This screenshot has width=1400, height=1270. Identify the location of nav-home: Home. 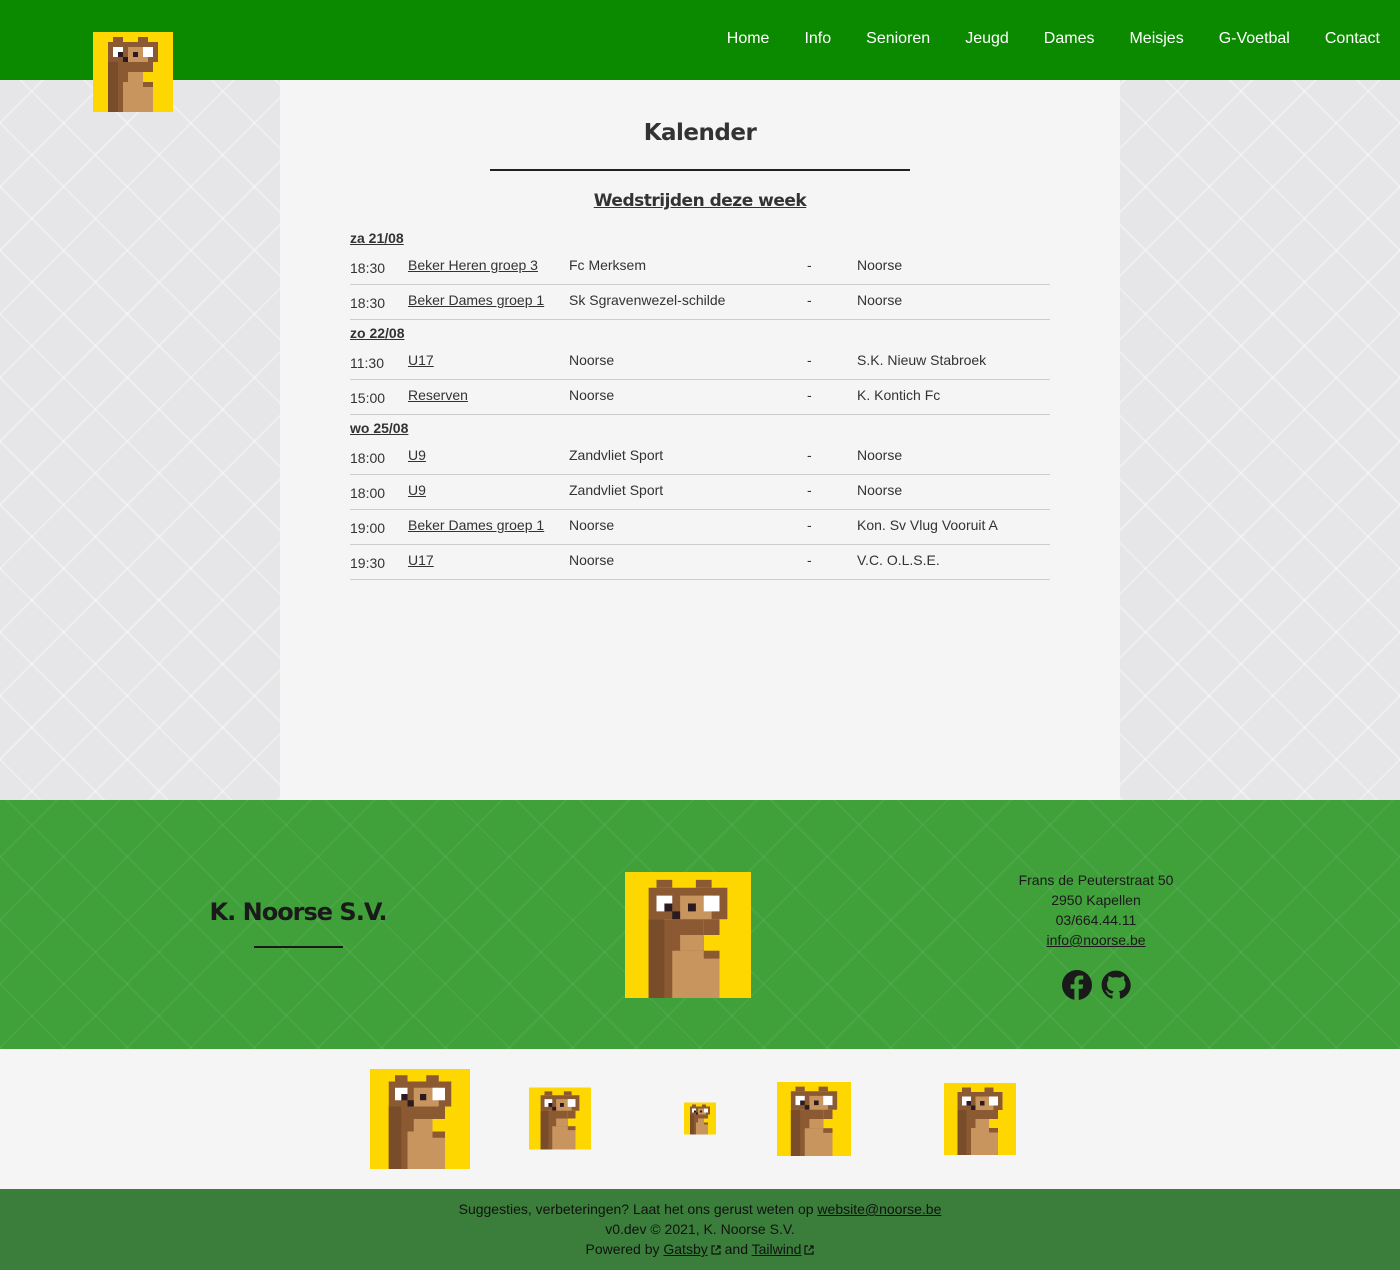
(748, 40).